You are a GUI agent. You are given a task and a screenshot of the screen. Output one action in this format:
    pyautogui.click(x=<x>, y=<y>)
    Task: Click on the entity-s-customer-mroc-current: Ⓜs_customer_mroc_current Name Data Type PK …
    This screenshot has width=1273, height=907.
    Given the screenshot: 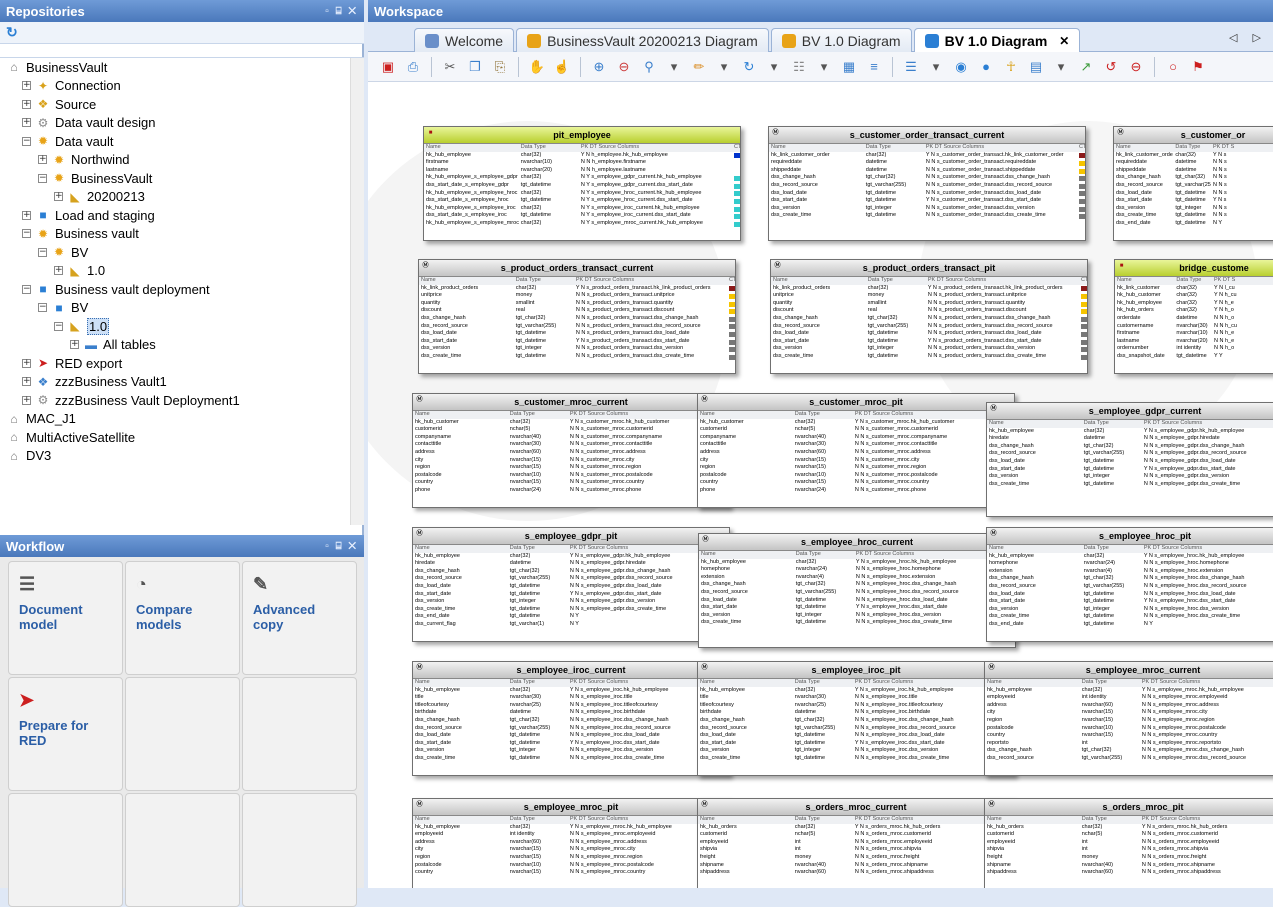 What is the action you would take?
    pyautogui.click(x=571, y=450)
    